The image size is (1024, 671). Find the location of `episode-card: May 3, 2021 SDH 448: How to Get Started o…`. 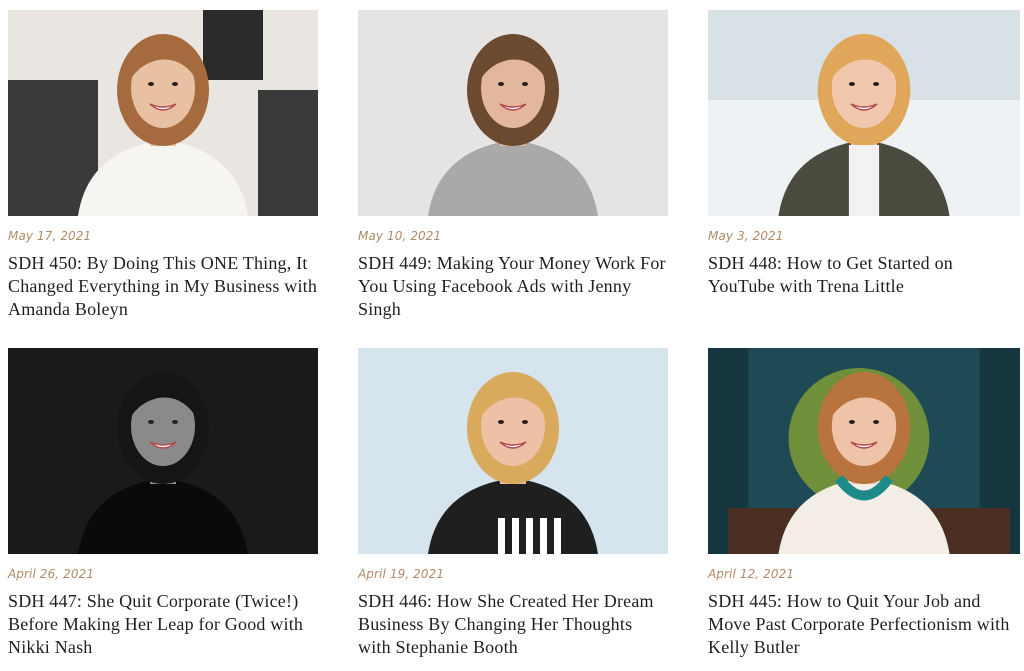

episode-card: May 3, 2021 SDH 448: How to Get Started o… is located at coordinates (864, 166).